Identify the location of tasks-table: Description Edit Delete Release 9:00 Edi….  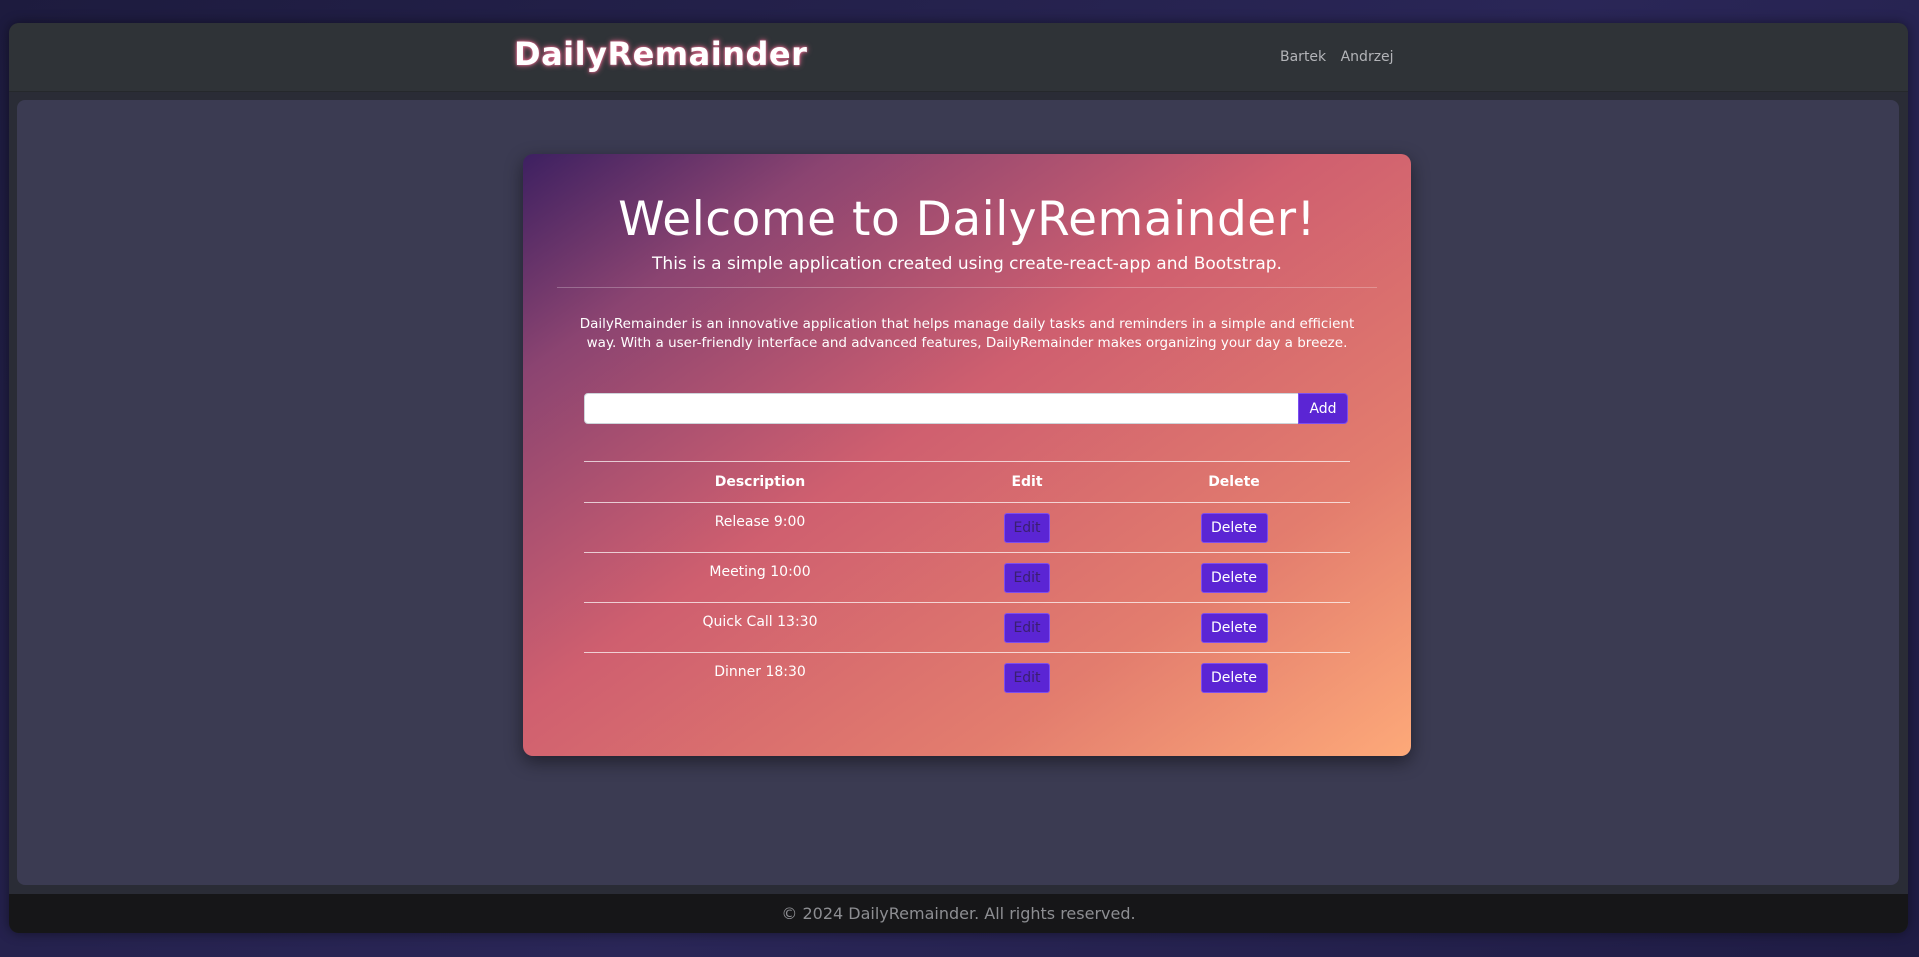
(967, 582).